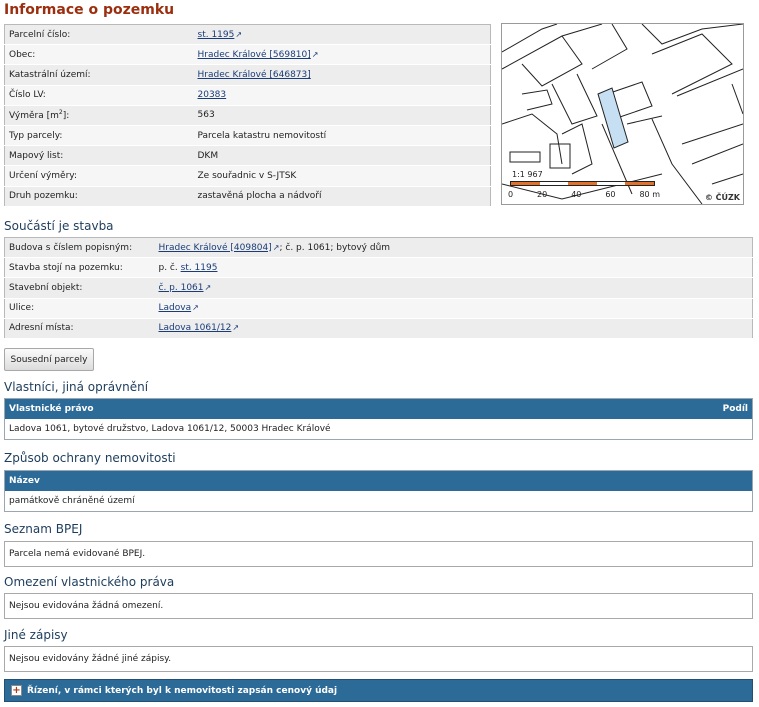 This screenshot has height=707, width=759. What do you see at coordinates (90, 458) in the screenshot?
I see `protection-section-title: Způsob ochrany nemovitosti` at bounding box center [90, 458].